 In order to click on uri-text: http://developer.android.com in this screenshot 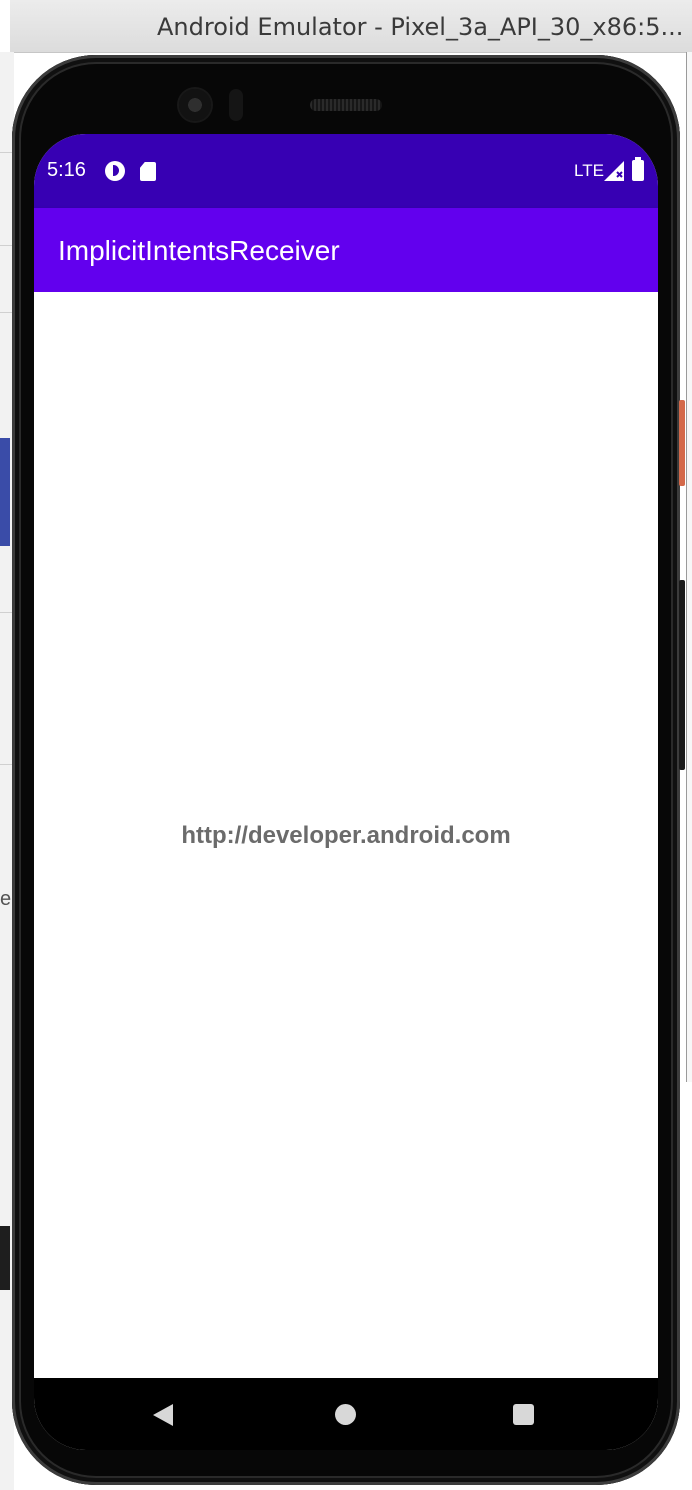, I will do `click(346, 835)`.